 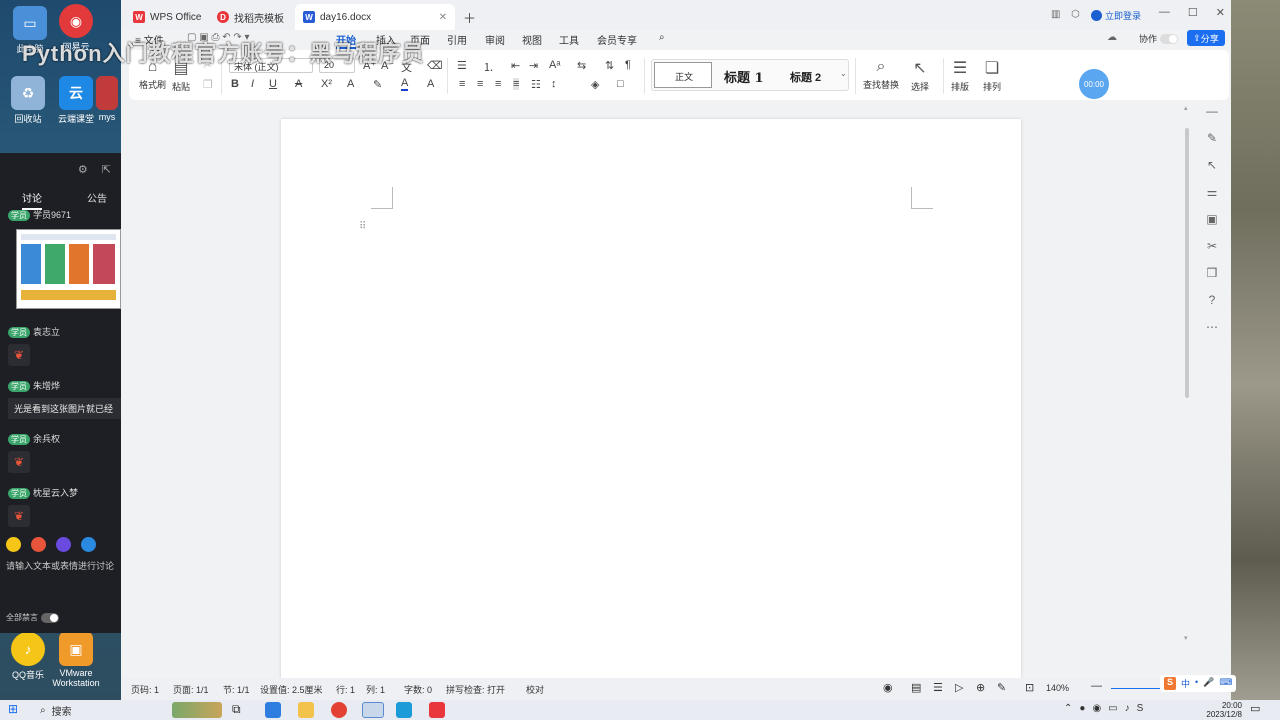 I want to click on align-left-icon: ≡, so click(x=462, y=84).